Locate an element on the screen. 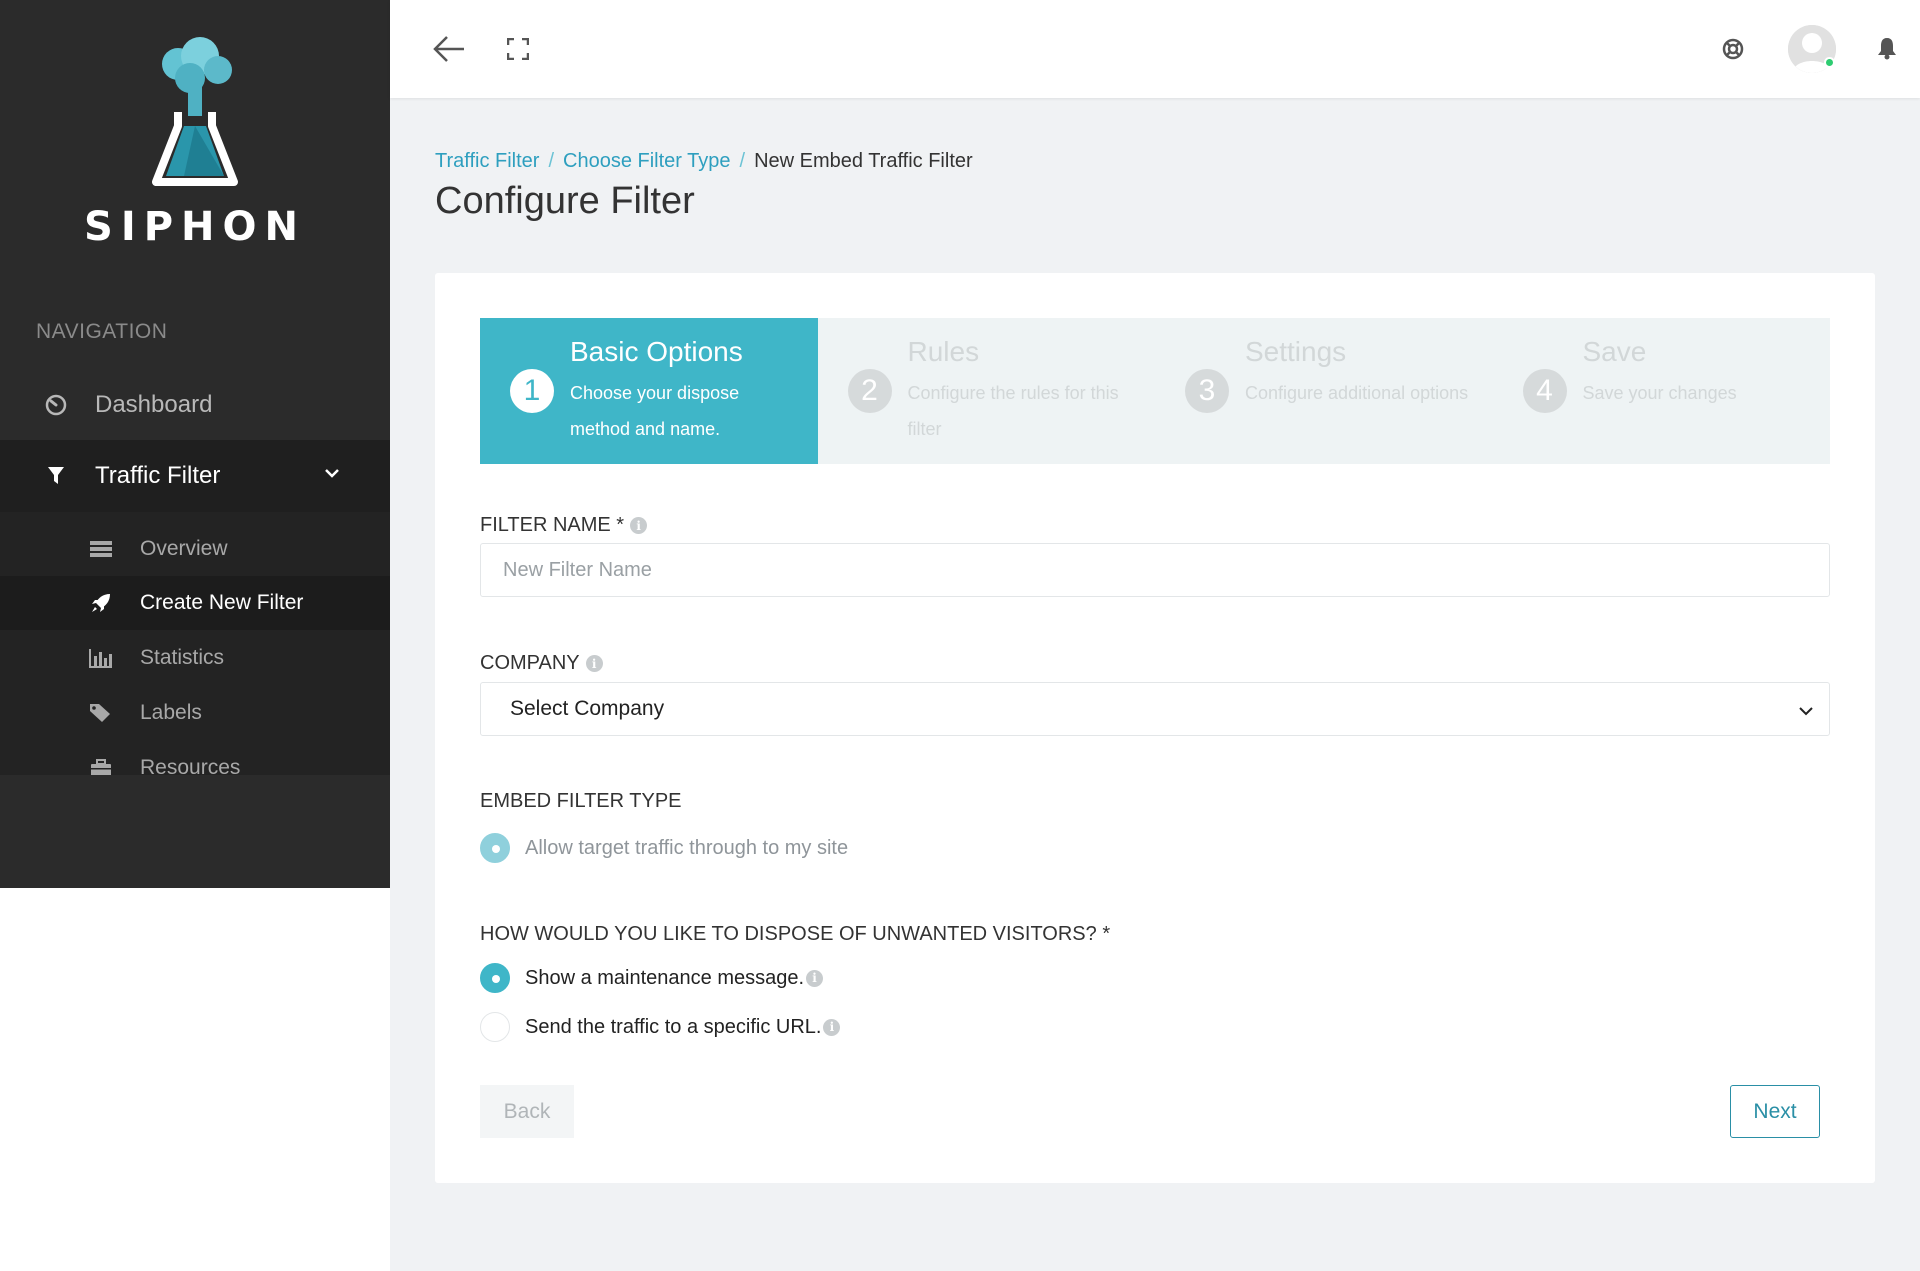 The height and width of the screenshot is (1271, 1920). step-title: Rules is located at coordinates (943, 351).